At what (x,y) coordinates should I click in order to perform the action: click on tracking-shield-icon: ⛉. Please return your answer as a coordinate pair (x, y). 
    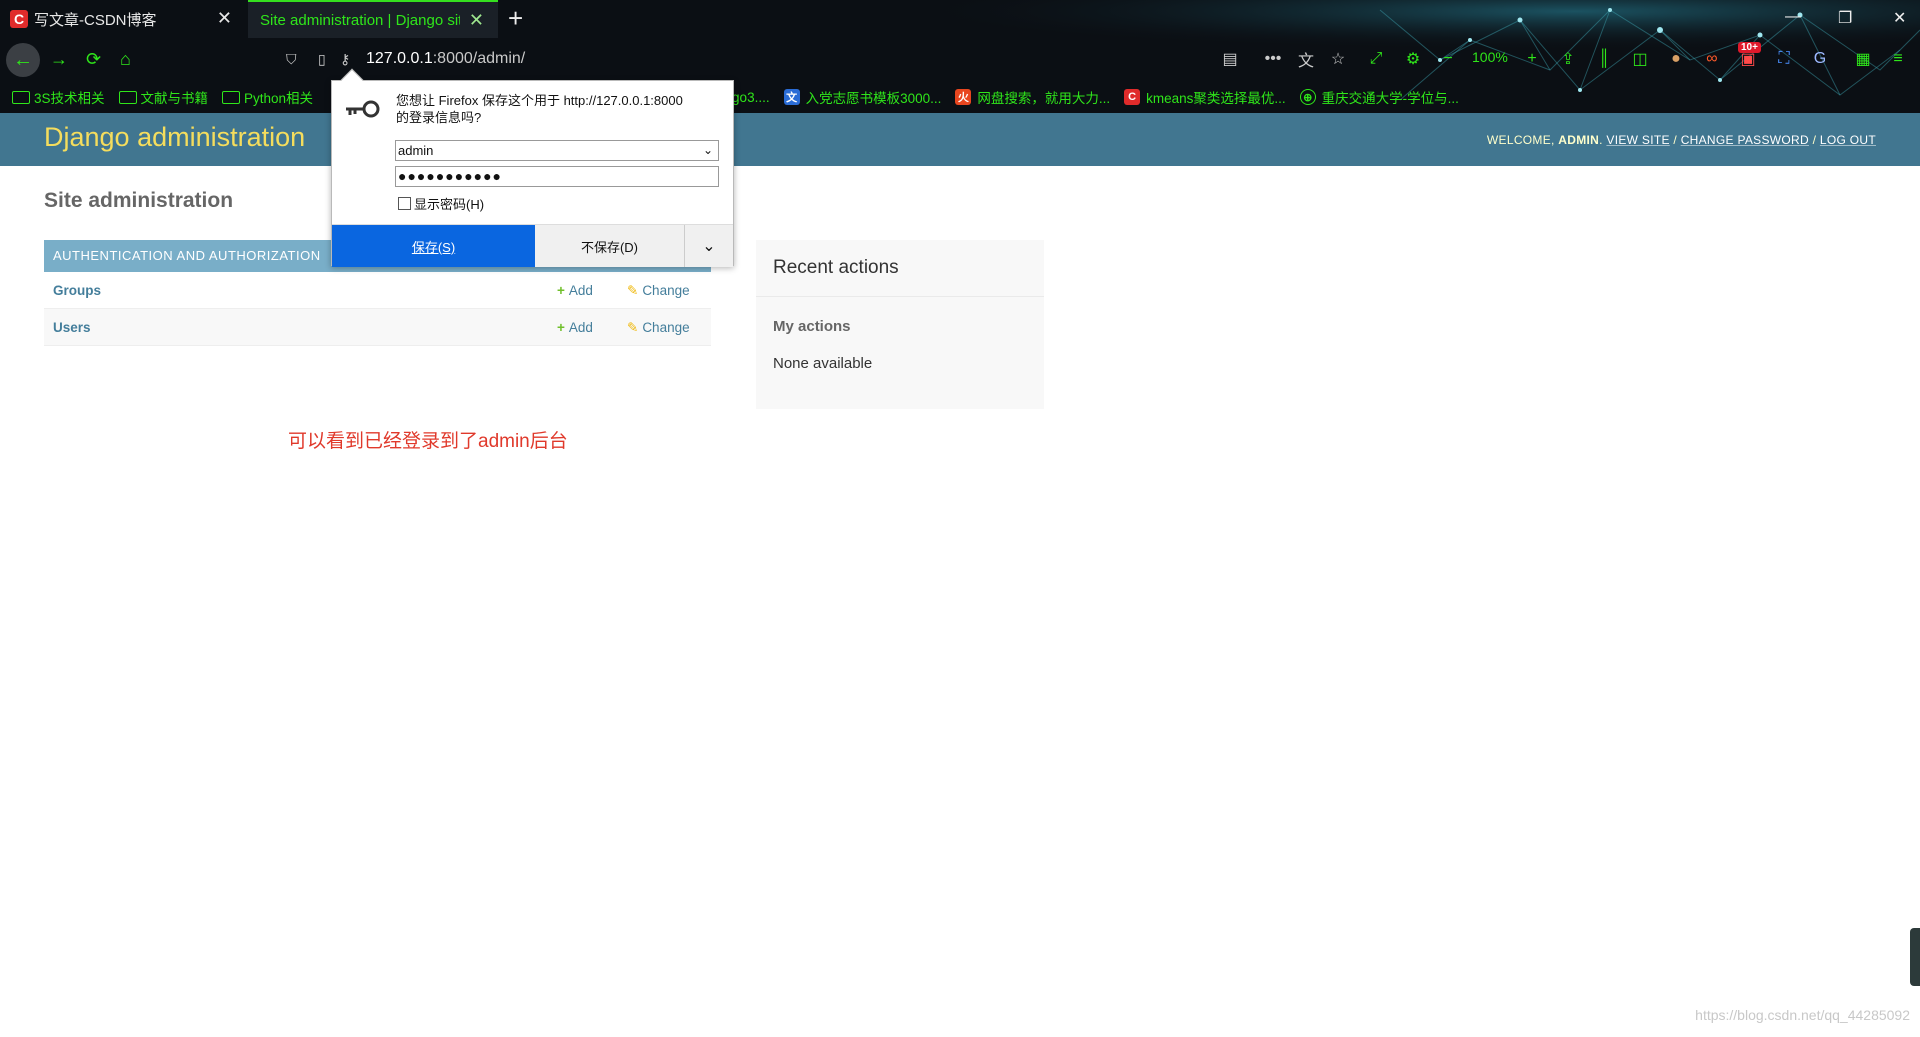
    Looking at the image, I should click on (291, 59).